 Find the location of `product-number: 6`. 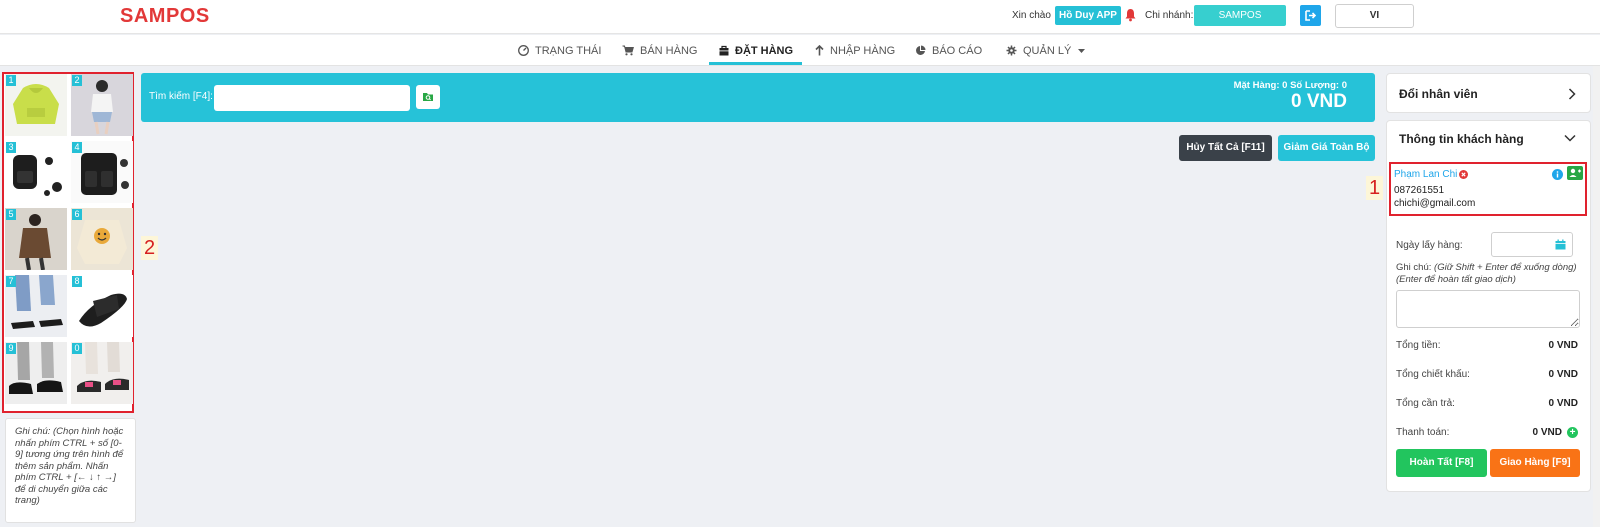

product-number: 6 is located at coordinates (77, 214).